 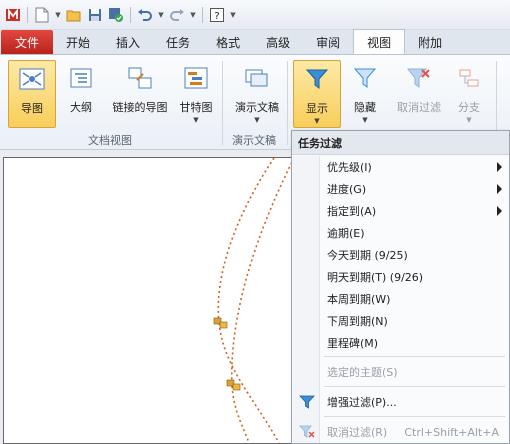 What do you see at coordinates (451, 432) in the screenshot?
I see `shortcut-text: Ctrl+Shift+Alt+A` at bounding box center [451, 432].